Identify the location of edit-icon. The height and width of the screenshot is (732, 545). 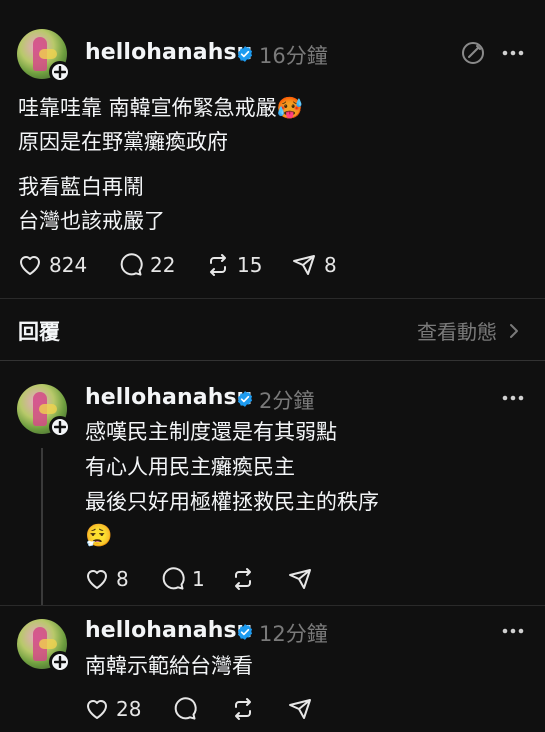
(473, 53).